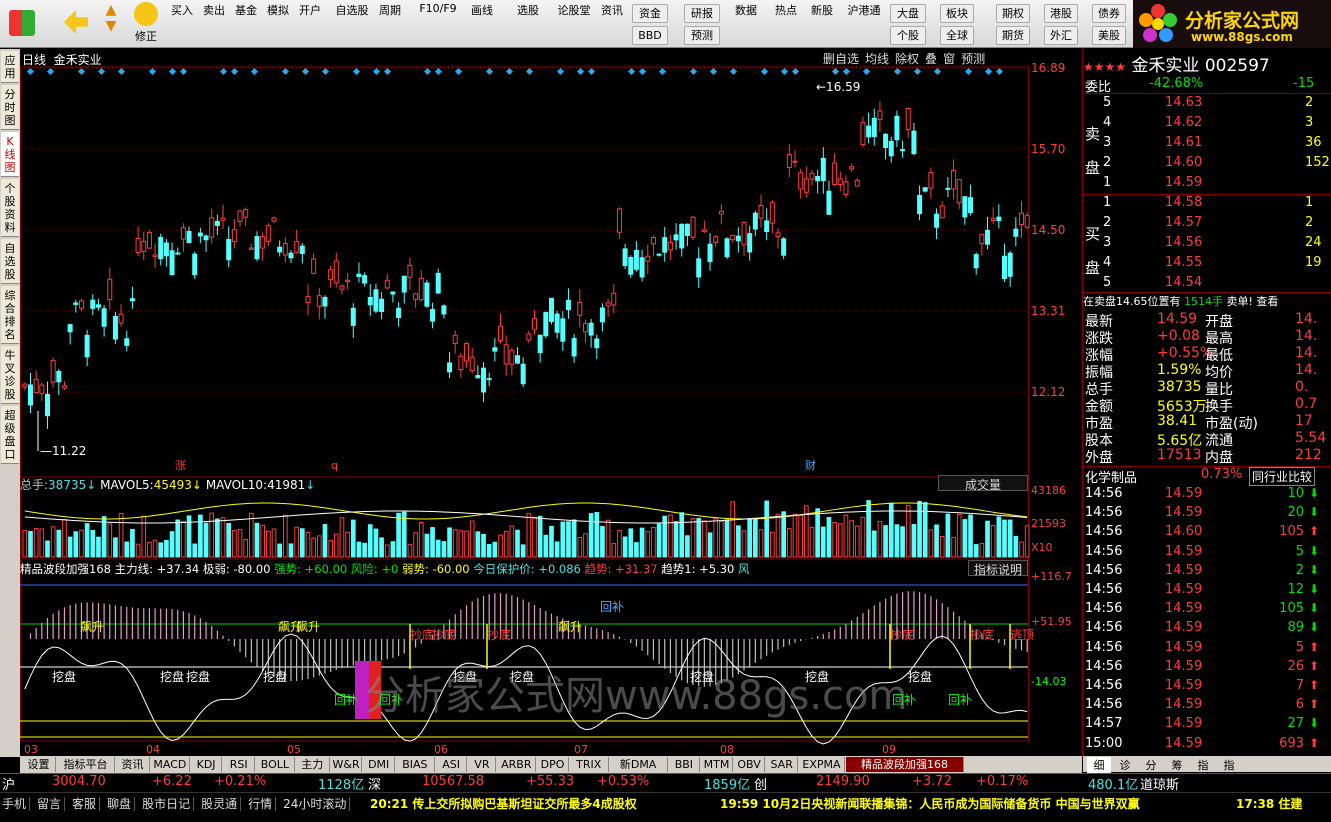 The width and height of the screenshot is (1331, 822). I want to click on left-tab: K线图, so click(10, 154).